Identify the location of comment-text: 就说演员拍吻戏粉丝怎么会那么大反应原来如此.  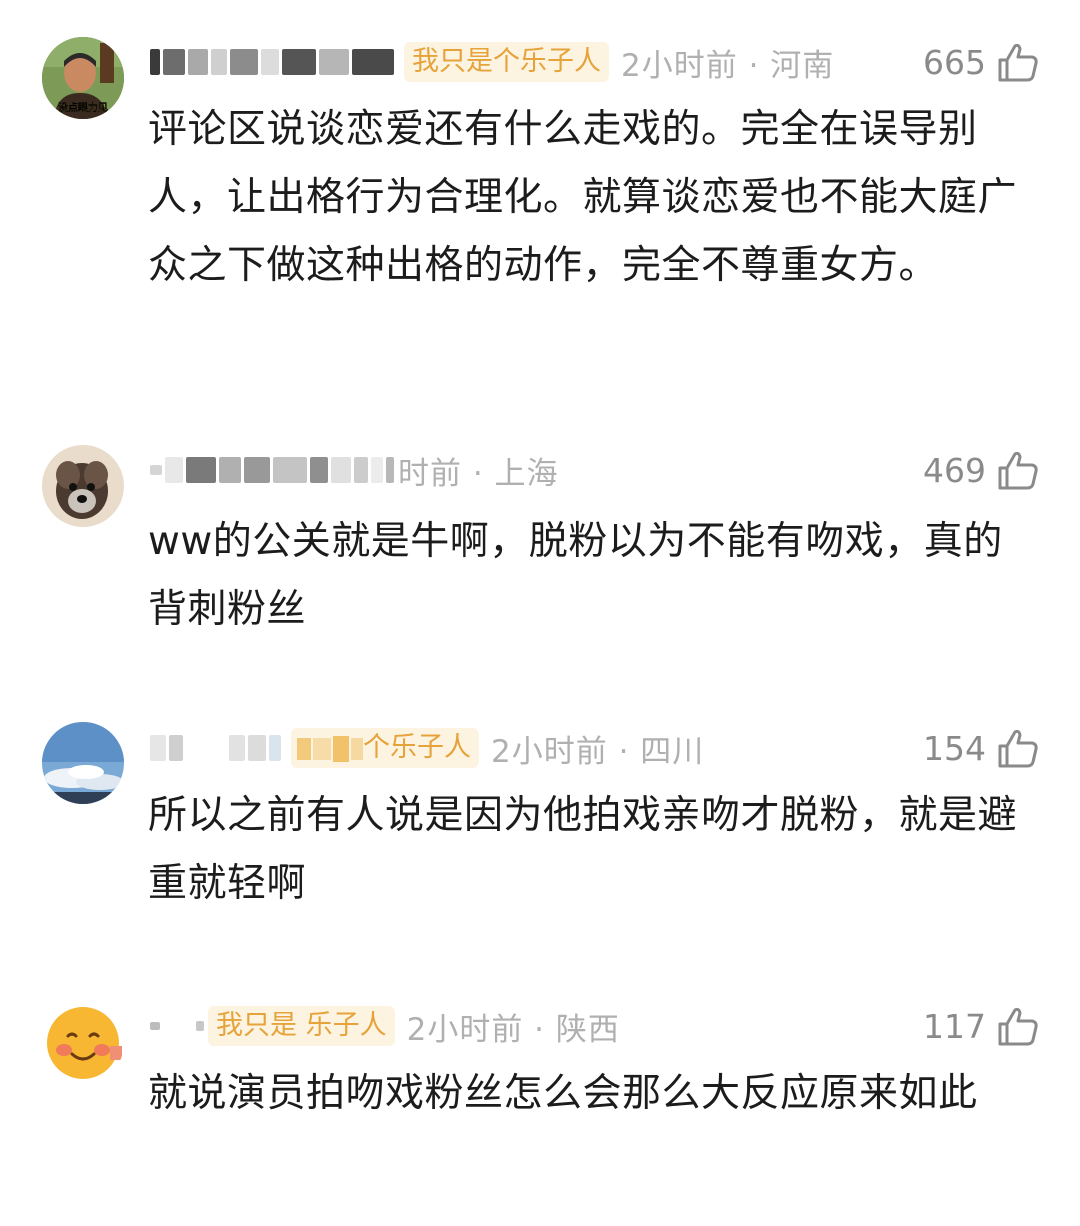
(563, 1093).